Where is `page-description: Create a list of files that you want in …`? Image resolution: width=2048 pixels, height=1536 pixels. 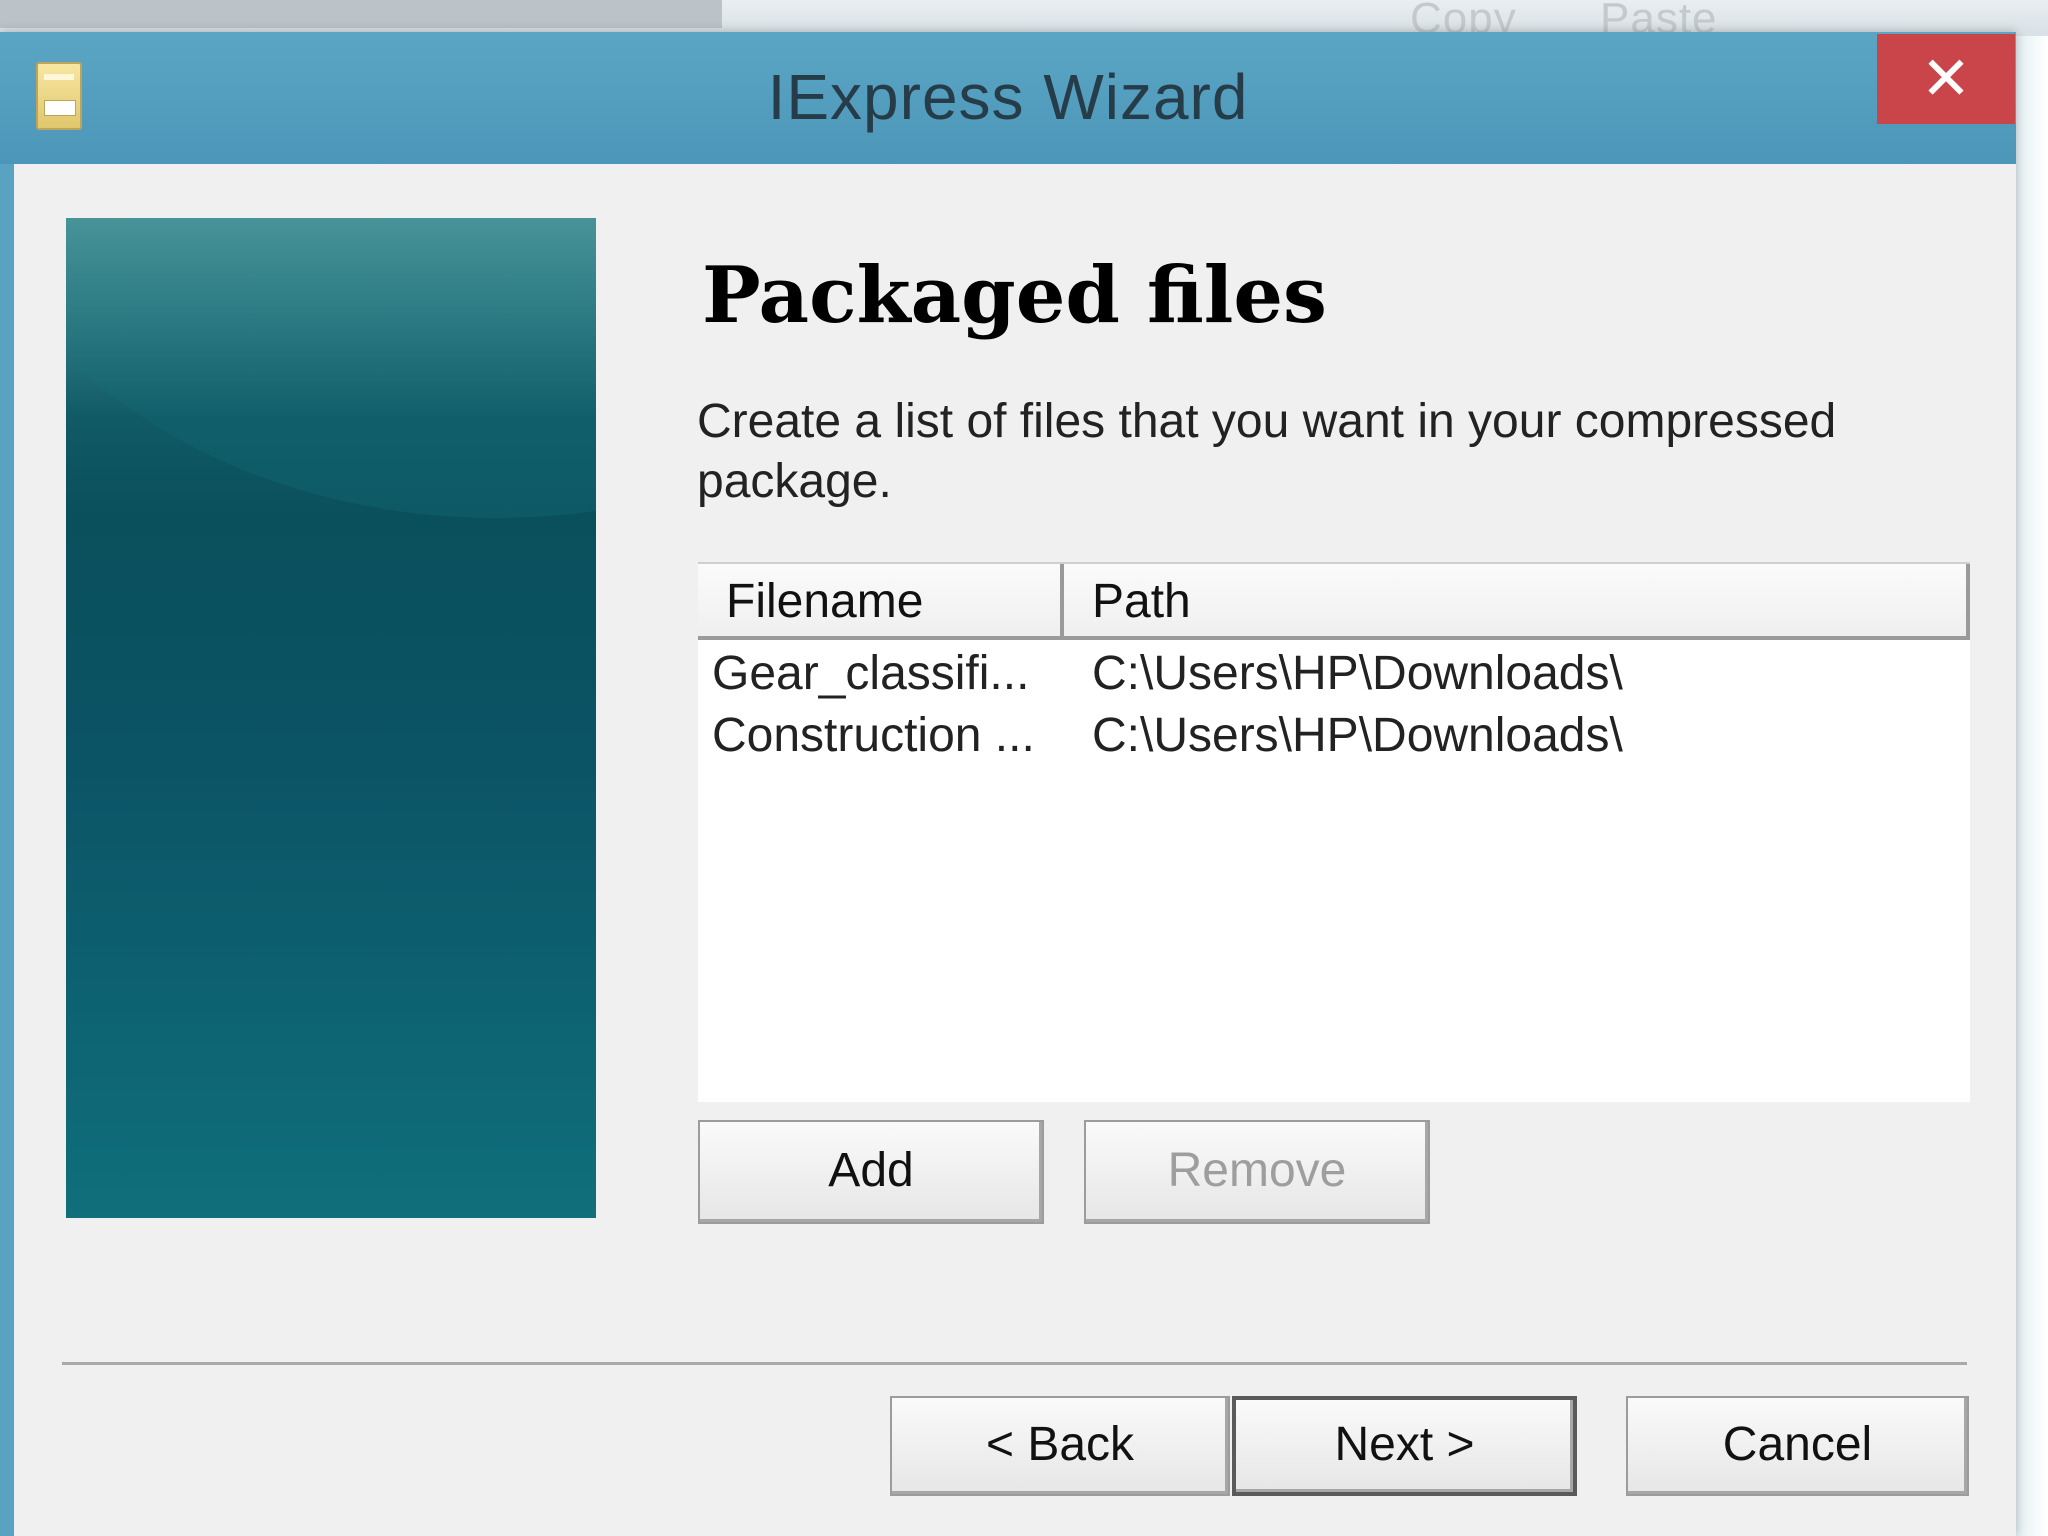 page-description: Create a list of files that you want in … is located at coordinates (1267, 451).